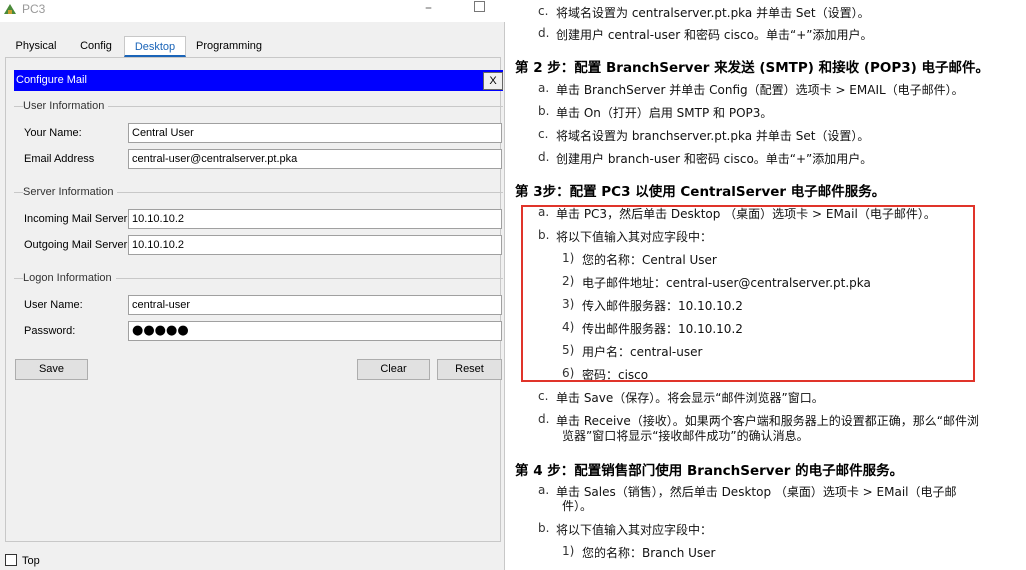  I want to click on incoming-mail-server-input: 10.10.10.2, so click(315, 219).